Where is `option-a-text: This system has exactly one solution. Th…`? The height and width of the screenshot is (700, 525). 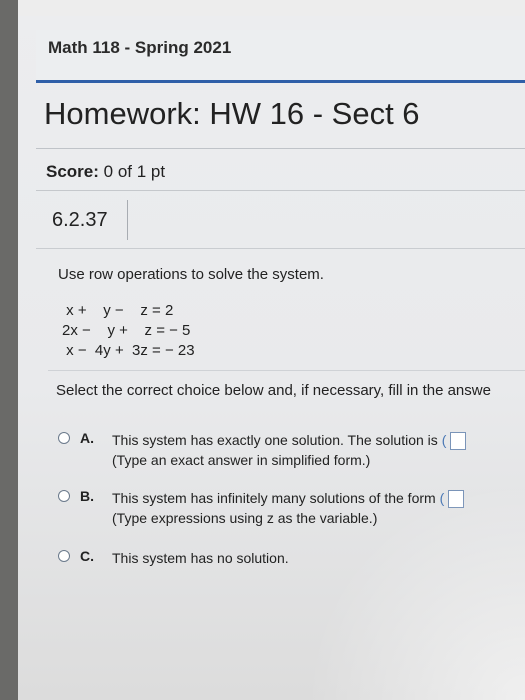 option-a-text: This system has exactly one solution. Th… is located at coordinates (275, 440).